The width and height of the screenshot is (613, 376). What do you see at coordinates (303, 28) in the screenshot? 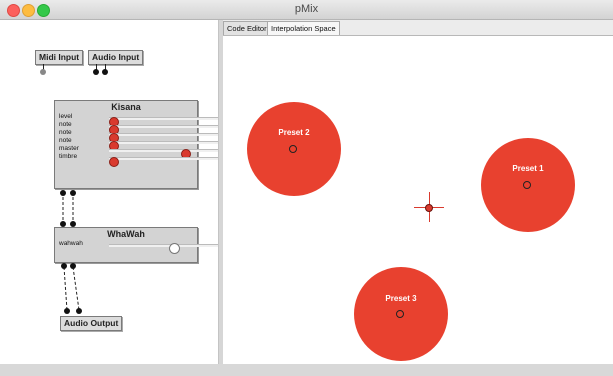
I see `tab-interpolation-space: Interpolation Space` at bounding box center [303, 28].